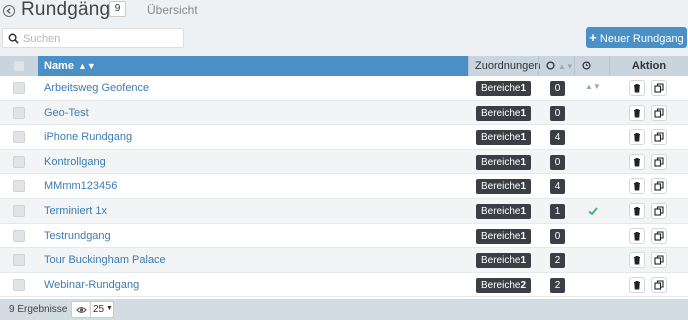 This screenshot has width=688, height=320. What do you see at coordinates (557, 187) in the screenshot?
I see `status-count-badge: 4` at bounding box center [557, 187].